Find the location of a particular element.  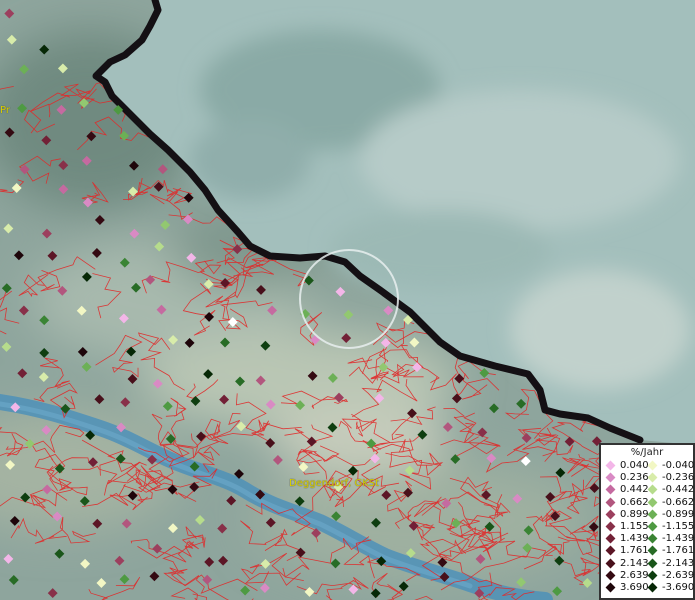

legend-value: -1.155 is located at coordinates (678, 526).